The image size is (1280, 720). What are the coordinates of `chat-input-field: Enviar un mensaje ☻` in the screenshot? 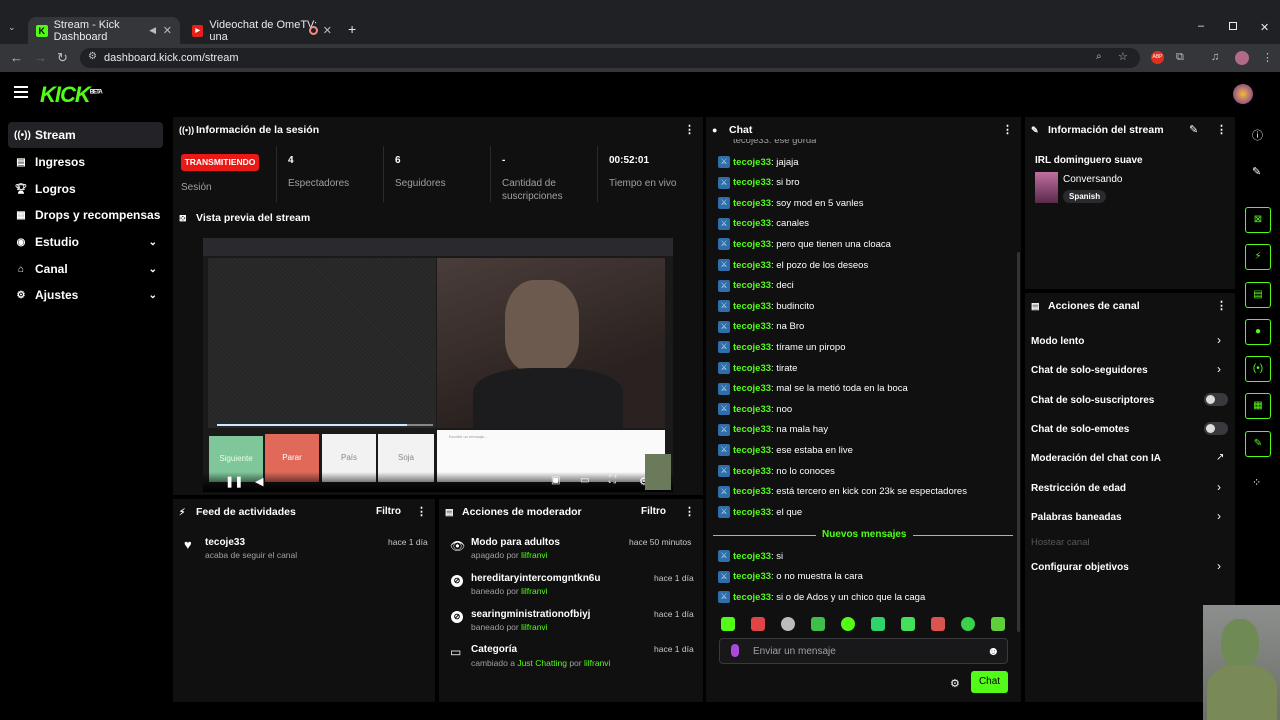 It's located at (863, 651).